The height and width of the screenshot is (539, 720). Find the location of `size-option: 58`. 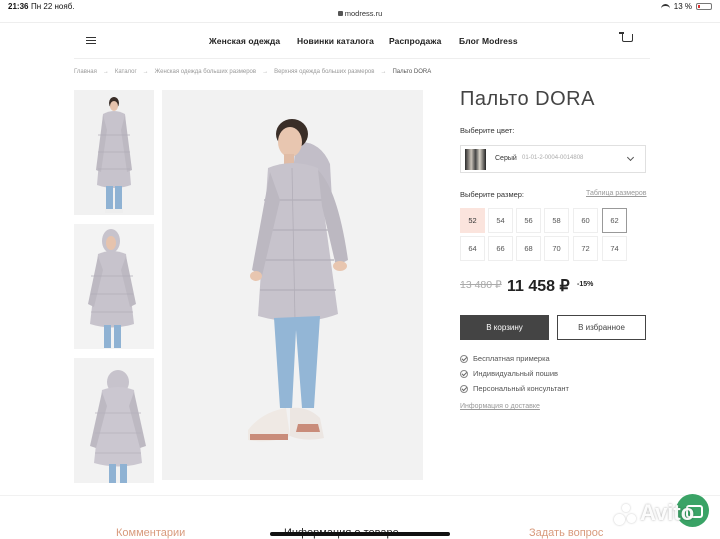

size-option: 58 is located at coordinates (556, 220).